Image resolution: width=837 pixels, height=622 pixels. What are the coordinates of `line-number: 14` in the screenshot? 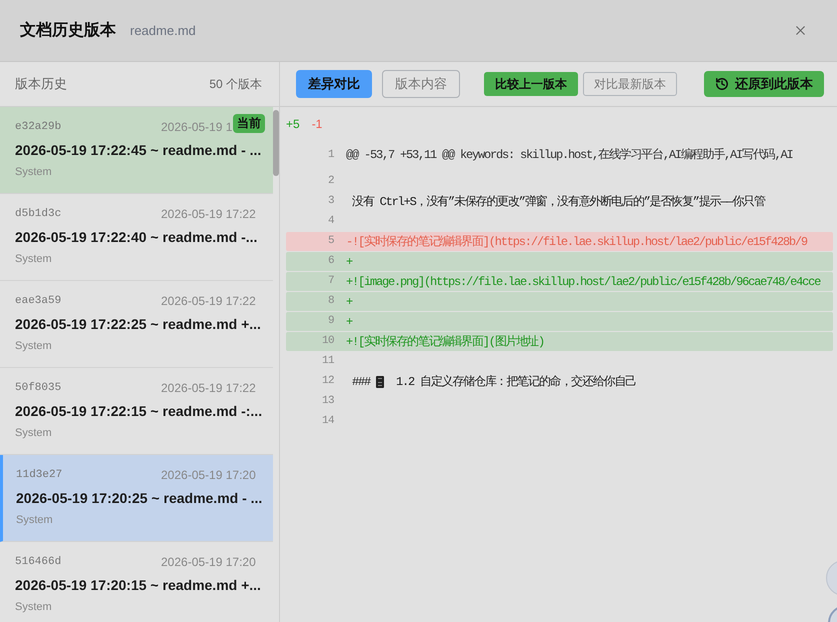 It's located at (327, 422).